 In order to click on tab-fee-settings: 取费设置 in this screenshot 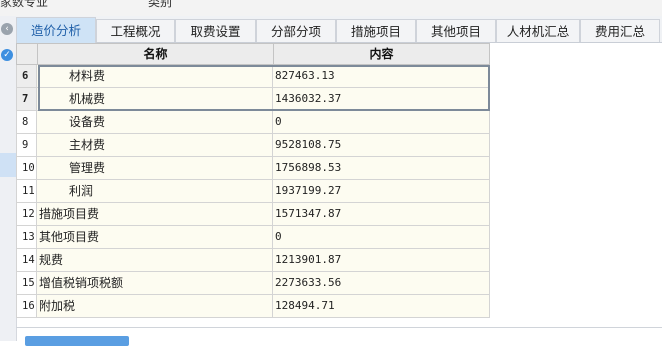, I will do `click(215, 30)`.